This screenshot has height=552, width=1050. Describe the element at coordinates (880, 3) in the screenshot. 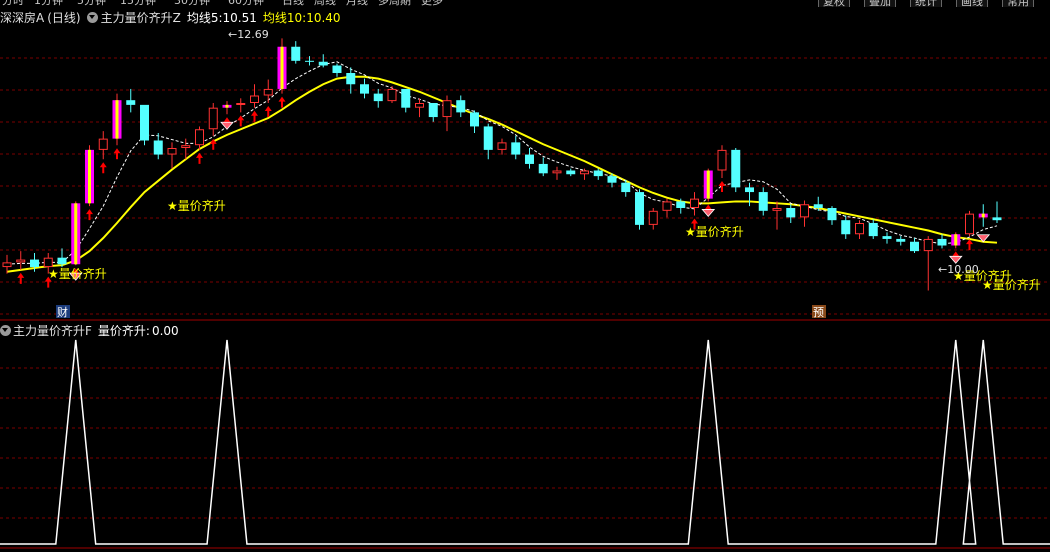

I see `toolbar-tool-1: 叠加` at that location.